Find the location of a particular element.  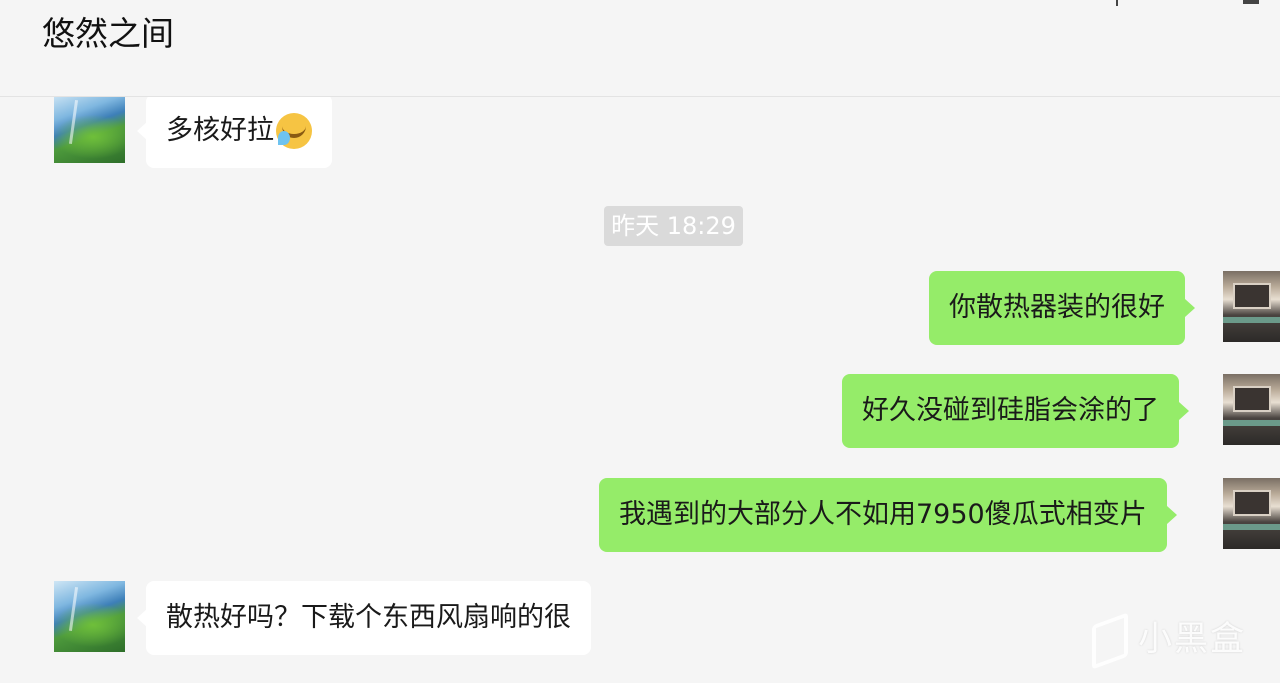

chat-title: 悠然之间 is located at coordinates (108, 33).